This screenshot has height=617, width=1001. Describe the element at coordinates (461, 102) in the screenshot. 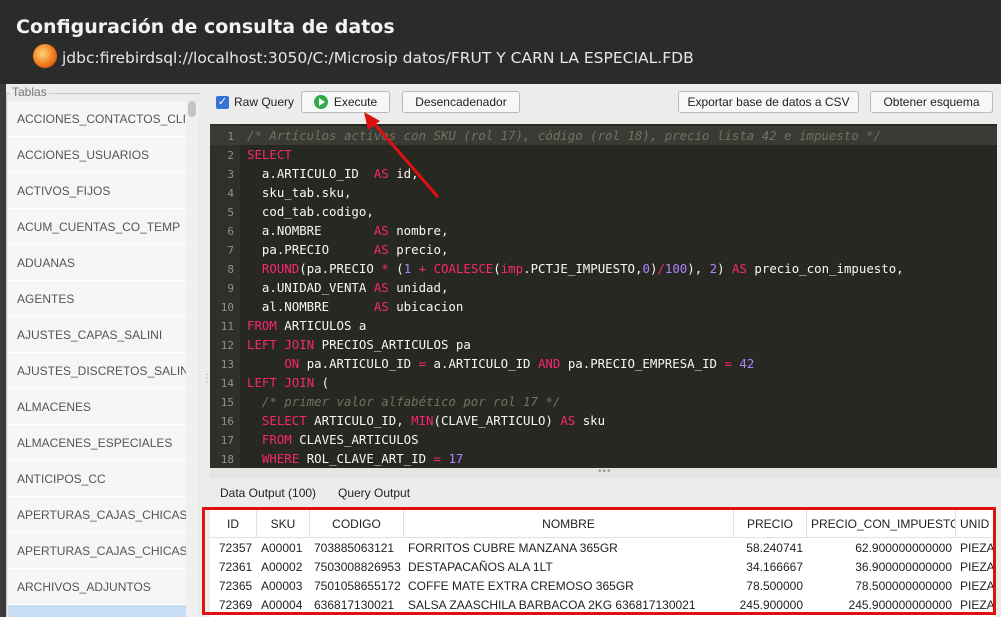

I see `trigger-button: Desencadenador` at that location.